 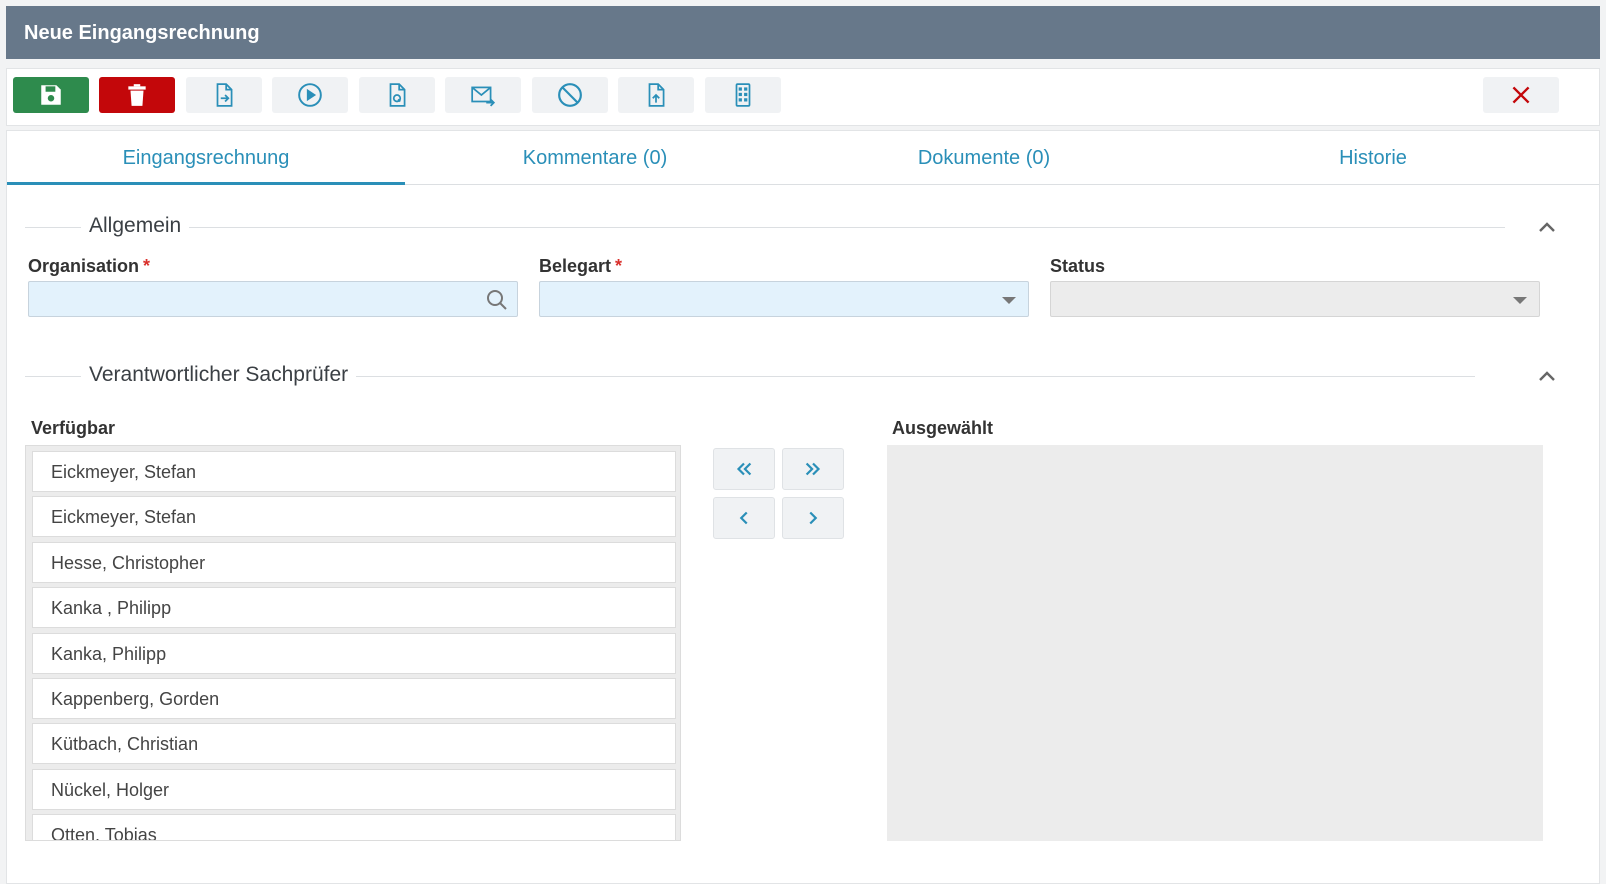 What do you see at coordinates (943, 428) in the screenshot?
I see `selected-label: Ausgewählt` at bounding box center [943, 428].